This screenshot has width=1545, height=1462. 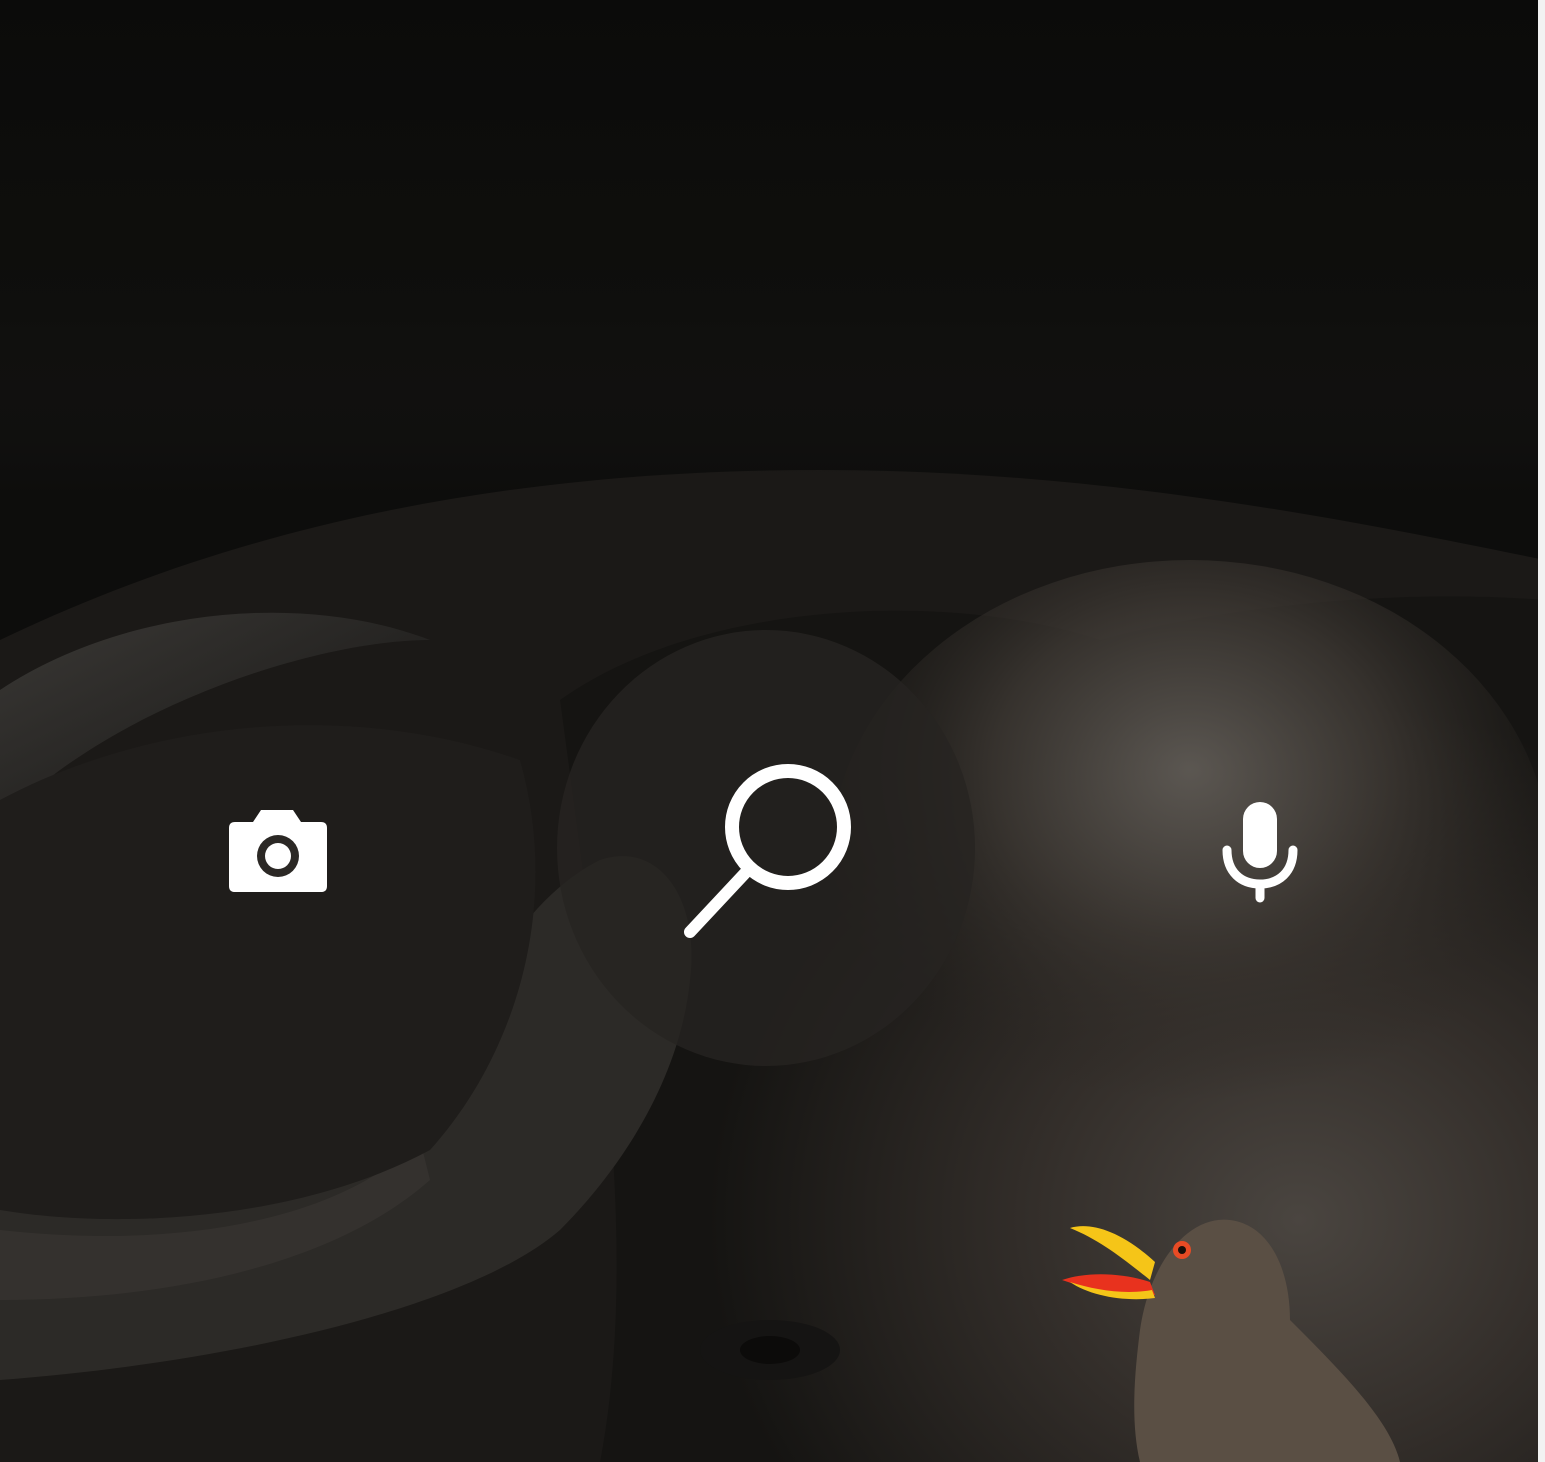 I want to click on search-button, so click(x=770, y=850).